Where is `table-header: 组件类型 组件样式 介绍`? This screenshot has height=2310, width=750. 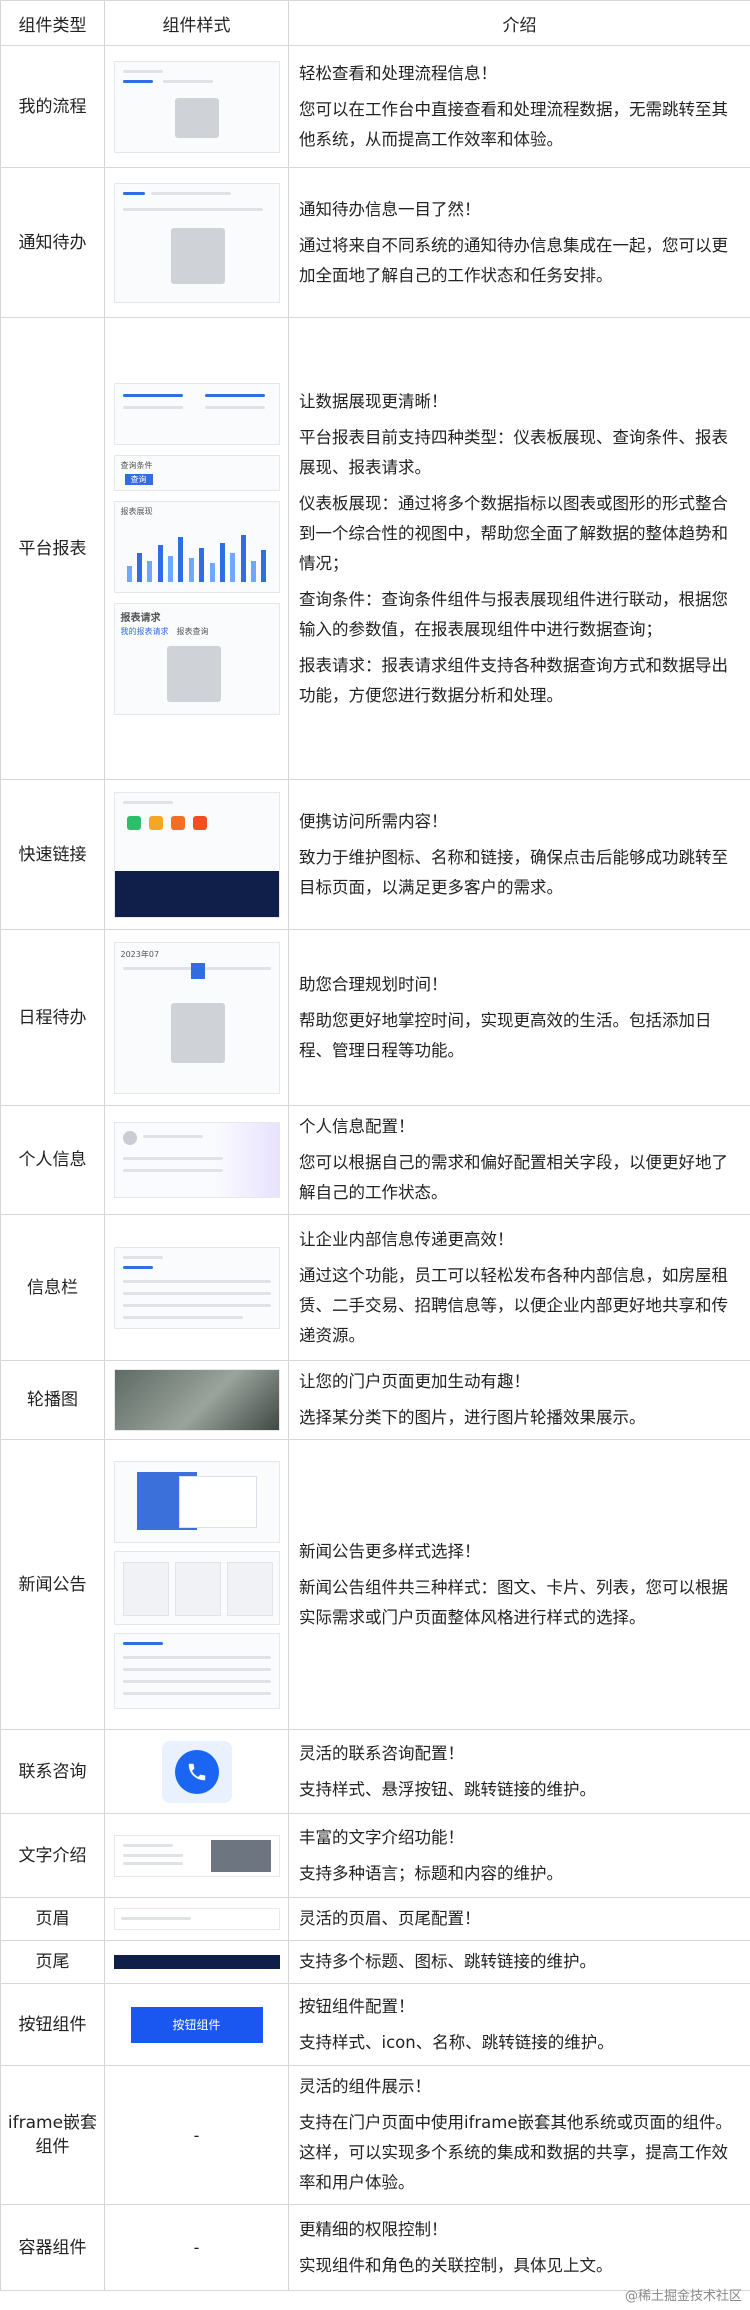
table-header: 组件类型 组件样式 介绍 is located at coordinates (375, 23).